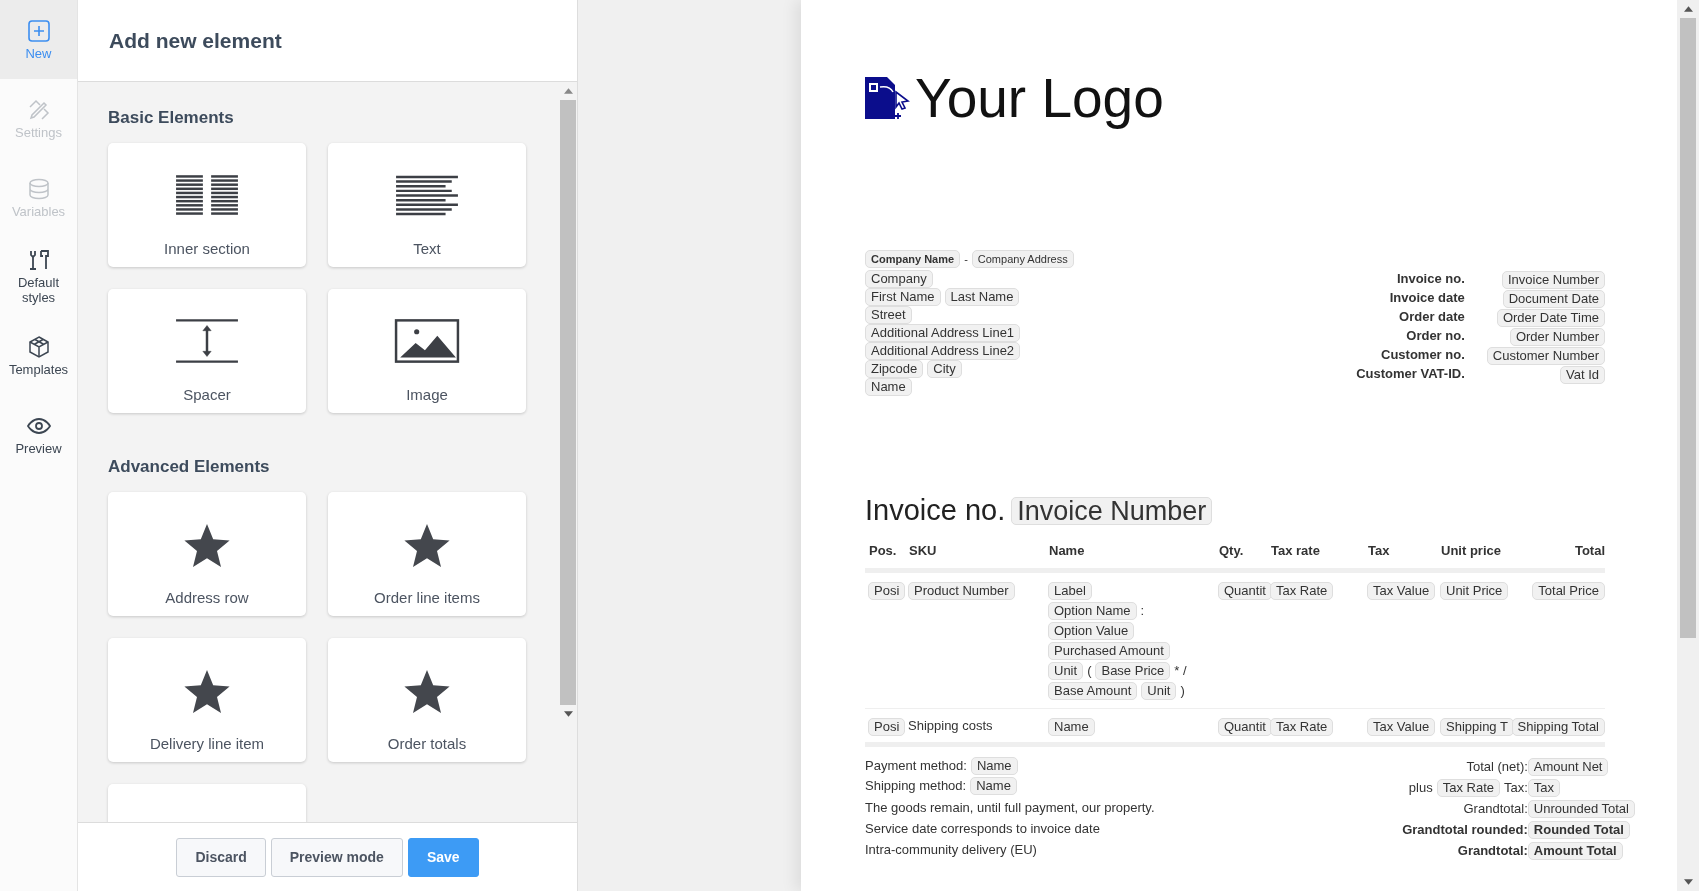 The height and width of the screenshot is (891, 1699). I want to click on placeholder-chip: Order Date Time, so click(1550, 318).